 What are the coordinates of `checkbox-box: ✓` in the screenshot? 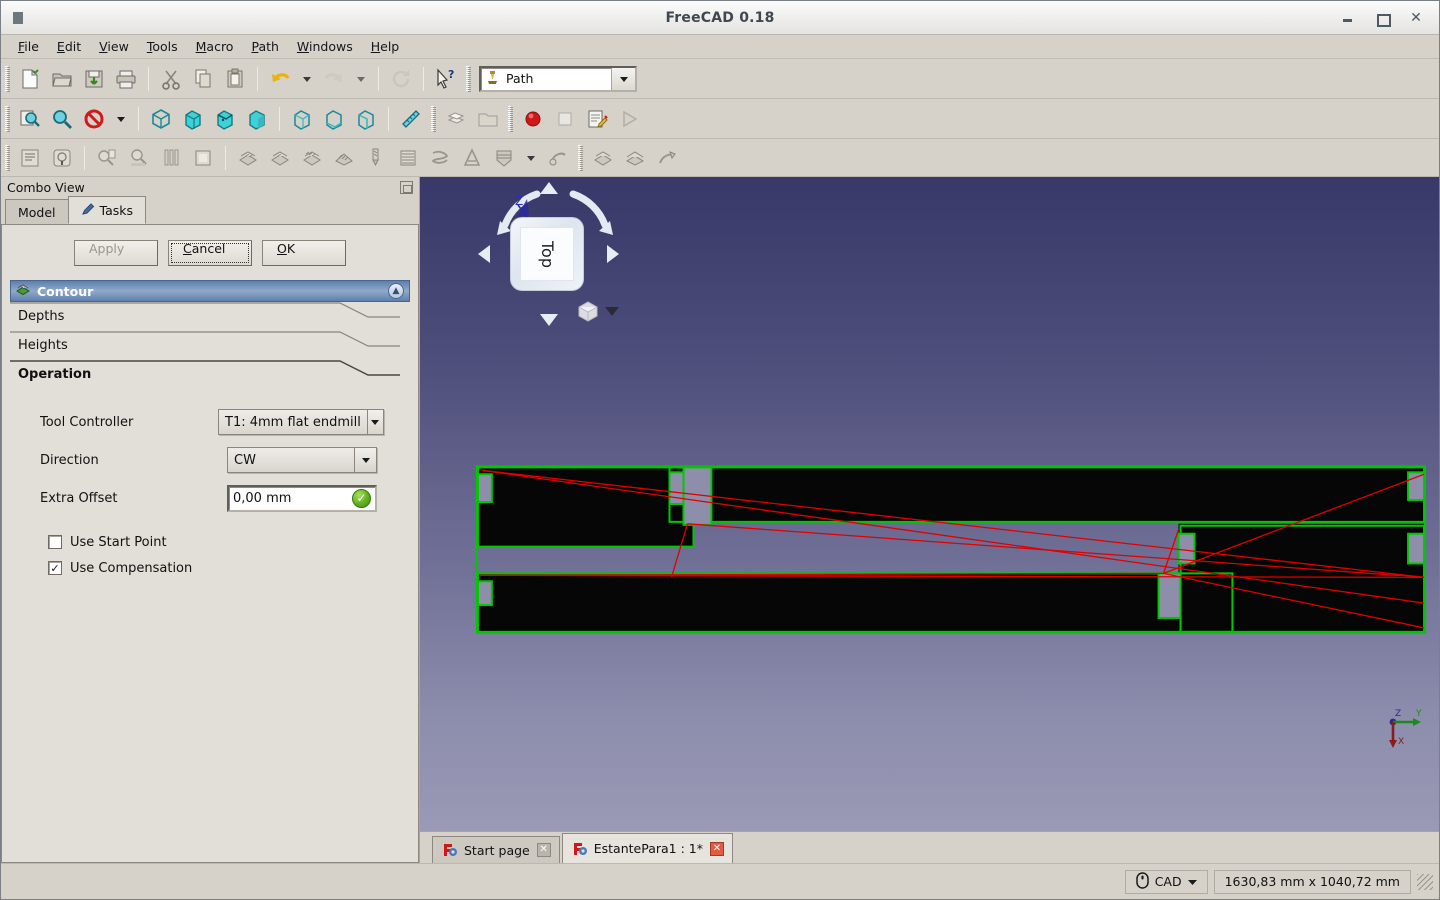 It's located at (55, 568).